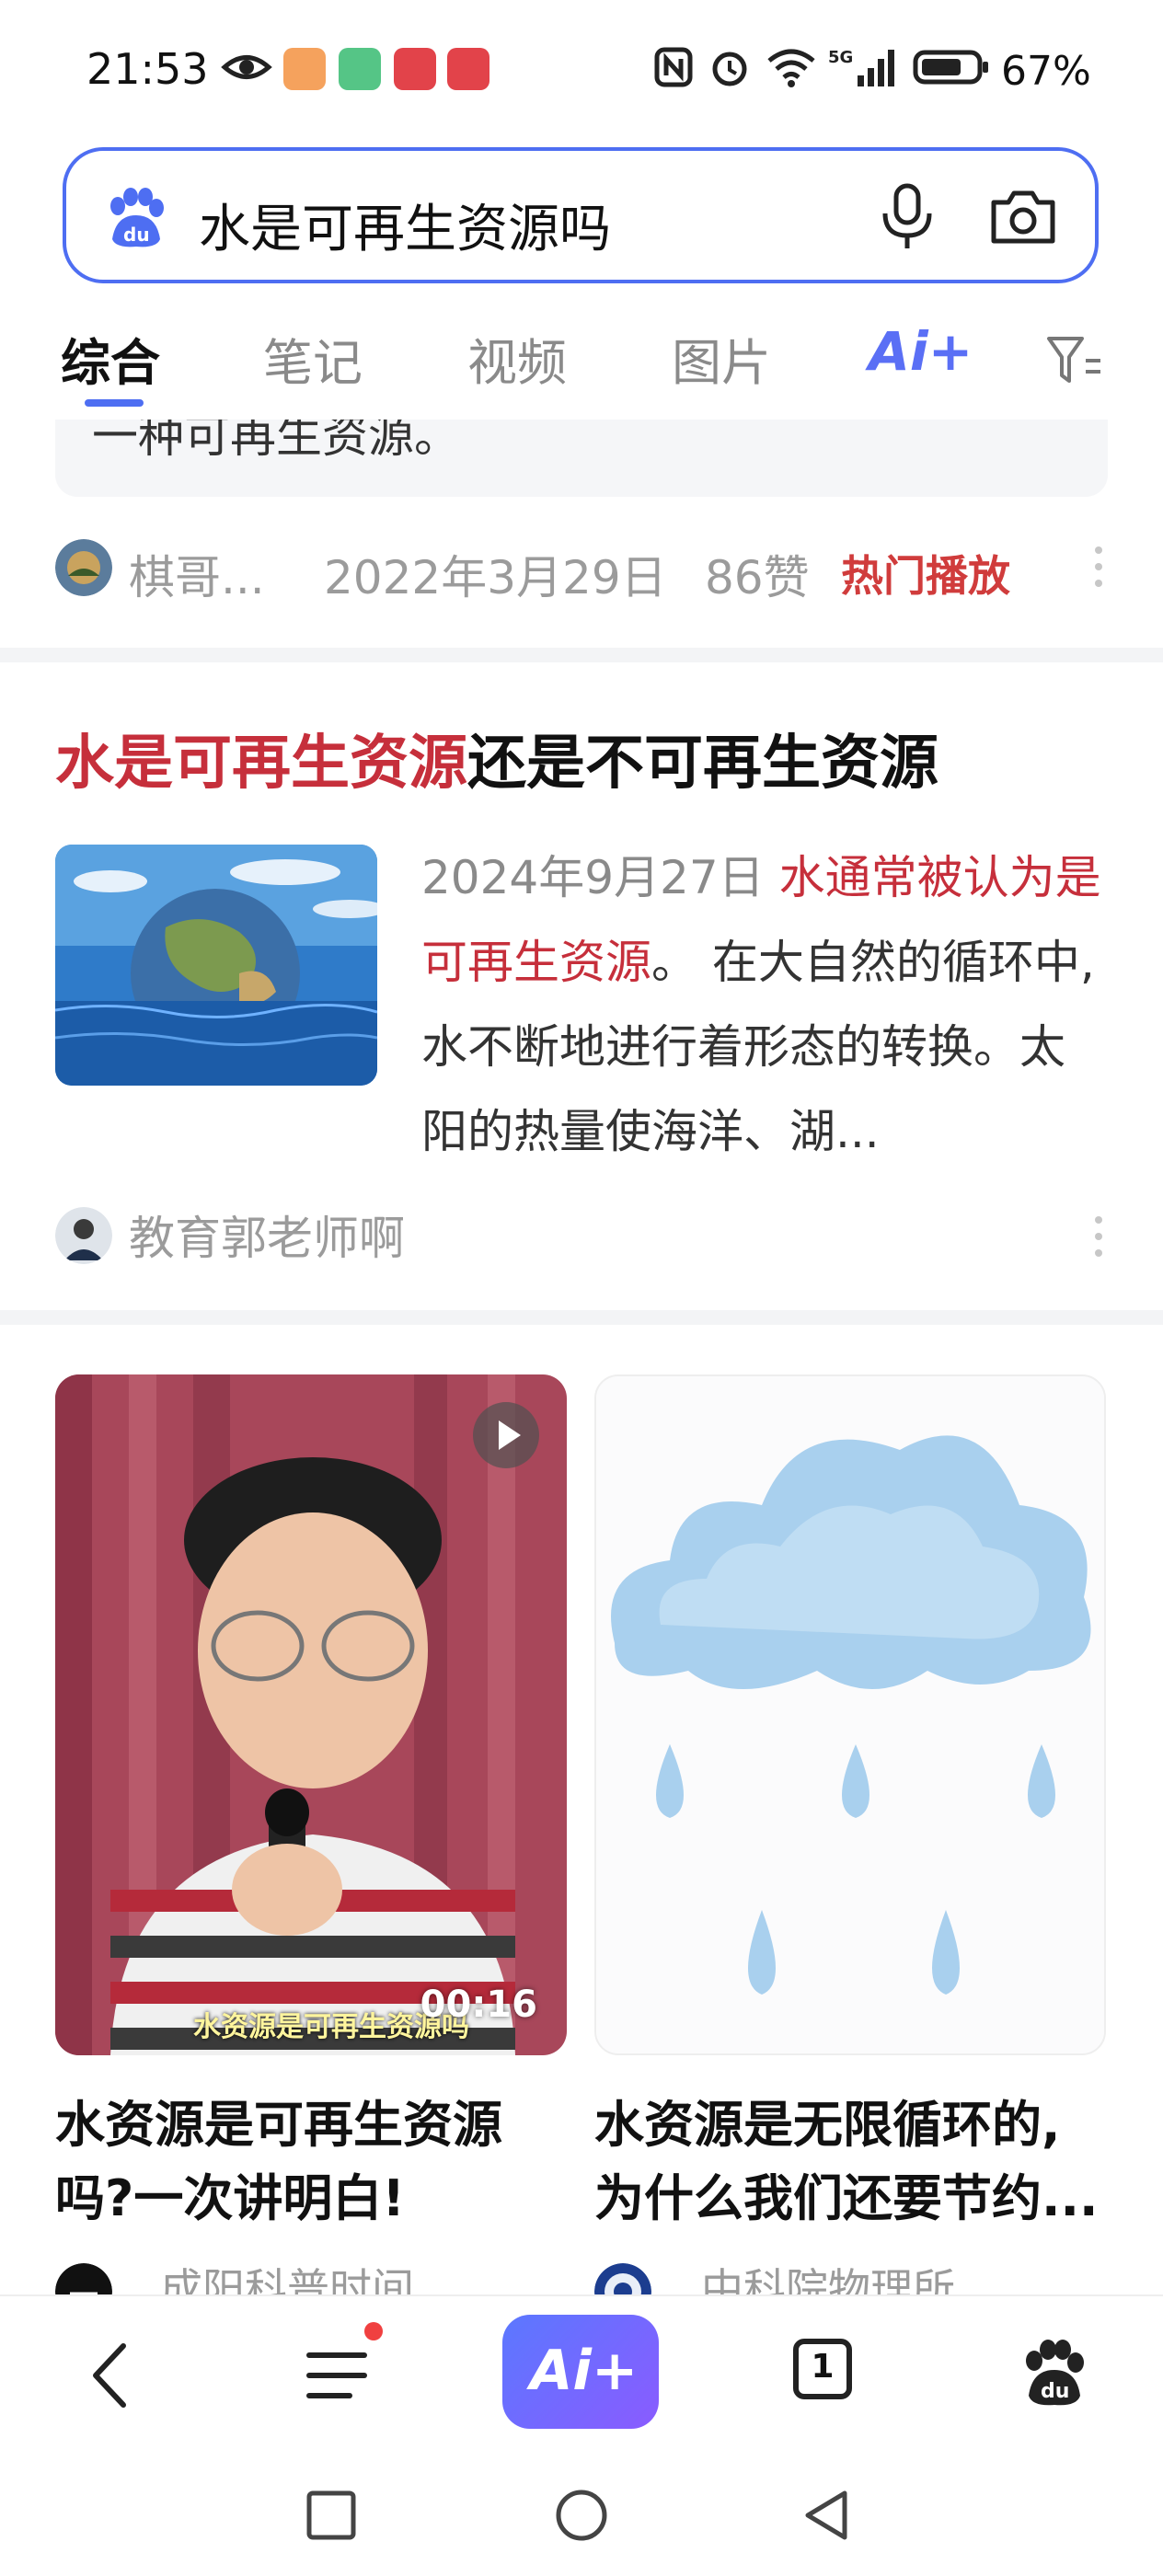  I want to click on result2-more-icon, so click(1099, 1241).